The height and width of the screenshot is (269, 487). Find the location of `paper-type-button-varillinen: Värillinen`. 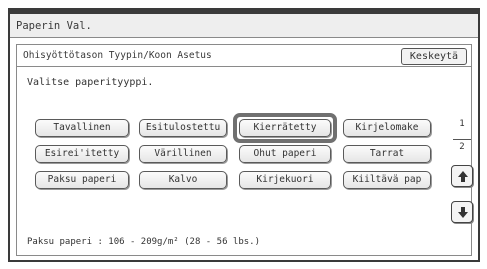

paper-type-button-varillinen: Värillinen is located at coordinates (183, 154).